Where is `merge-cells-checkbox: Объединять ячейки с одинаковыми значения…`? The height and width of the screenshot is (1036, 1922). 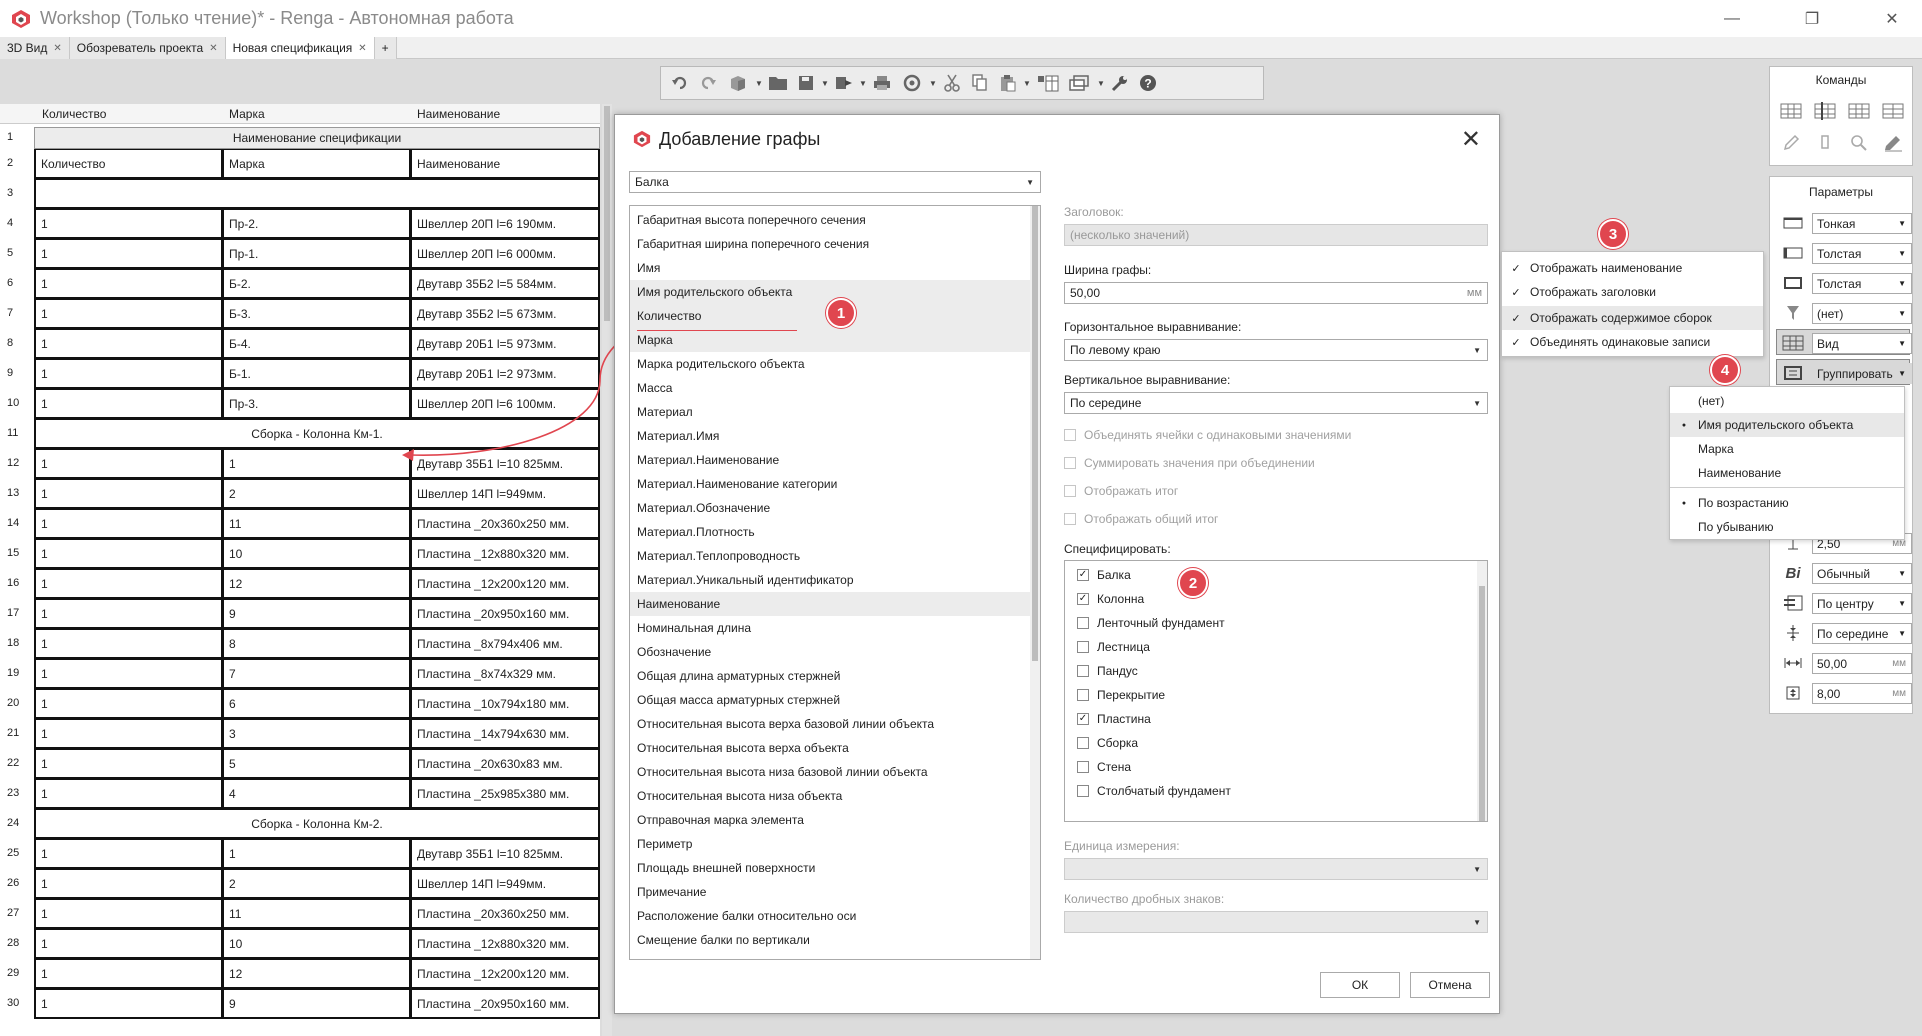 merge-cells-checkbox: Объединять ячейки с одинаковыми значения… is located at coordinates (1207, 435).